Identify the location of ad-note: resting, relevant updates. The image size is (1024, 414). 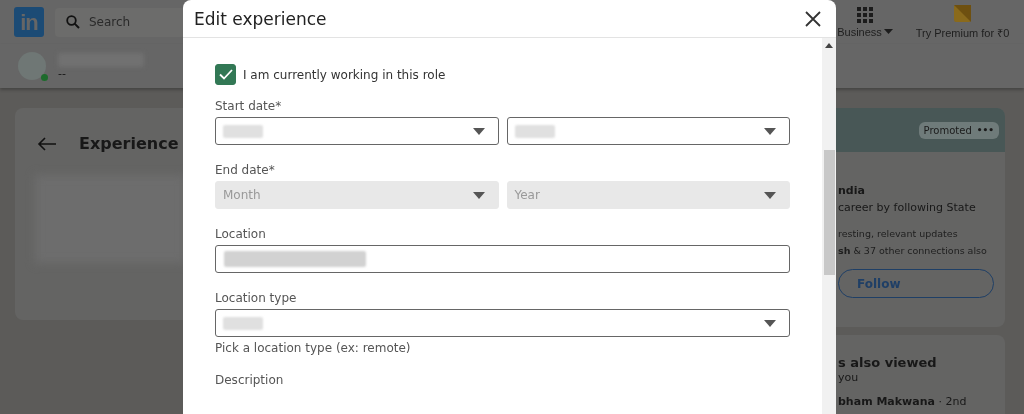
(898, 234).